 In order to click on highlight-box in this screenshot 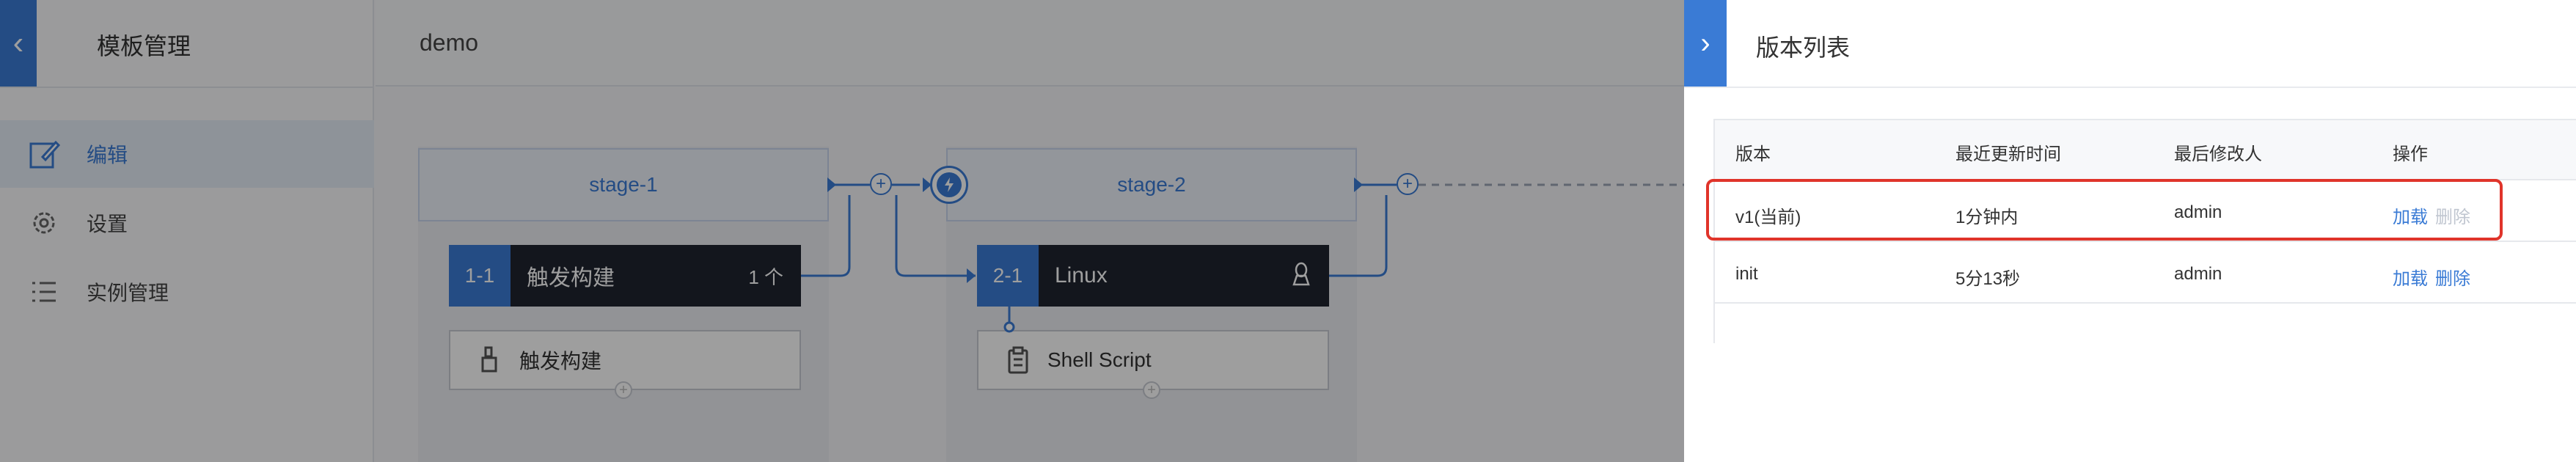, I will do `click(2104, 210)`.